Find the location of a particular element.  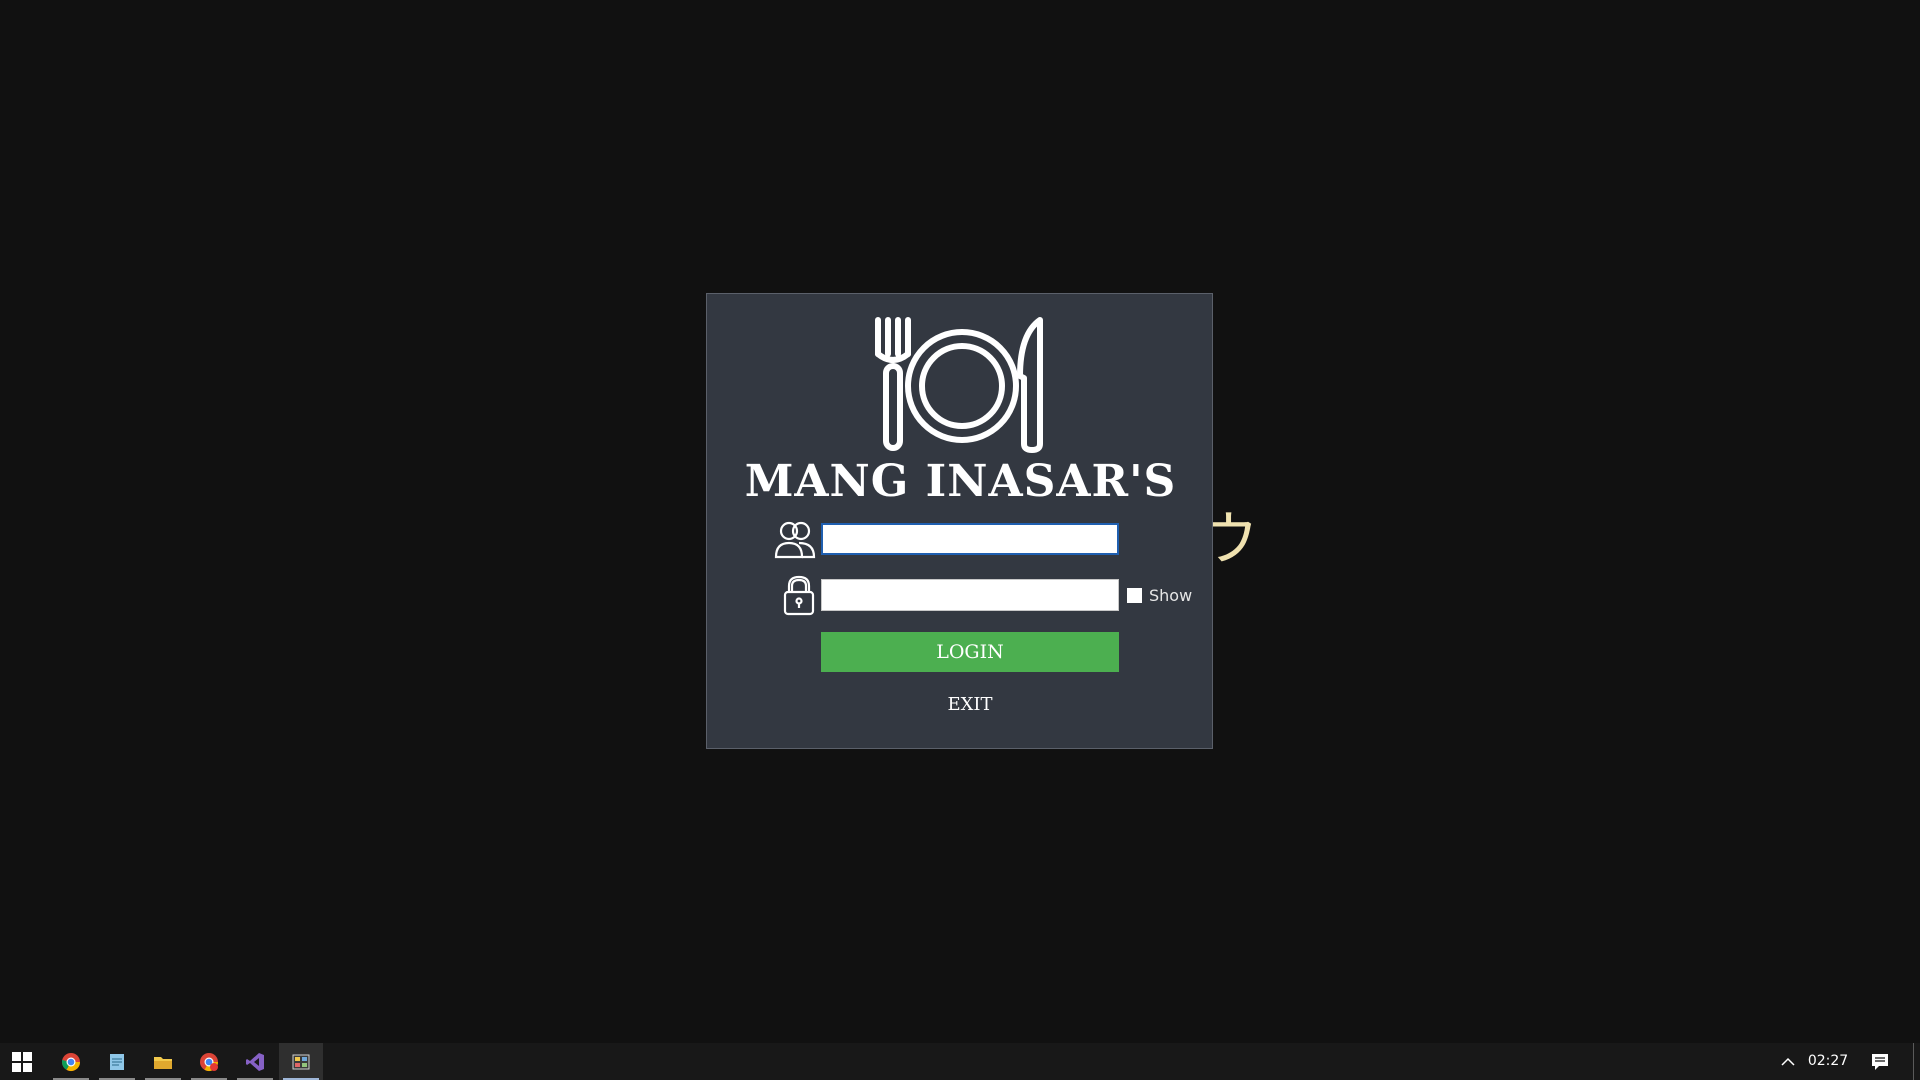

start-button is located at coordinates (22, 1061).